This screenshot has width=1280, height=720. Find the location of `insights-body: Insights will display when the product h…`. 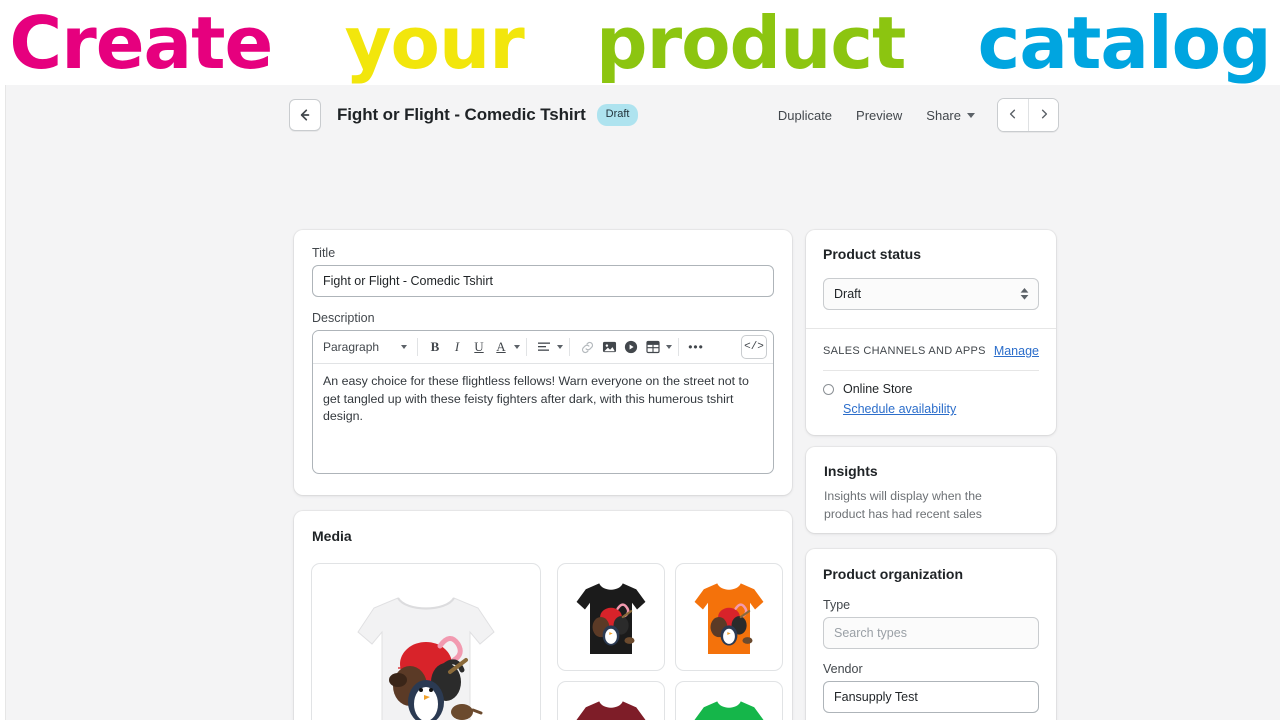

insights-body: Insights will display when the product h… is located at coordinates (903, 505).